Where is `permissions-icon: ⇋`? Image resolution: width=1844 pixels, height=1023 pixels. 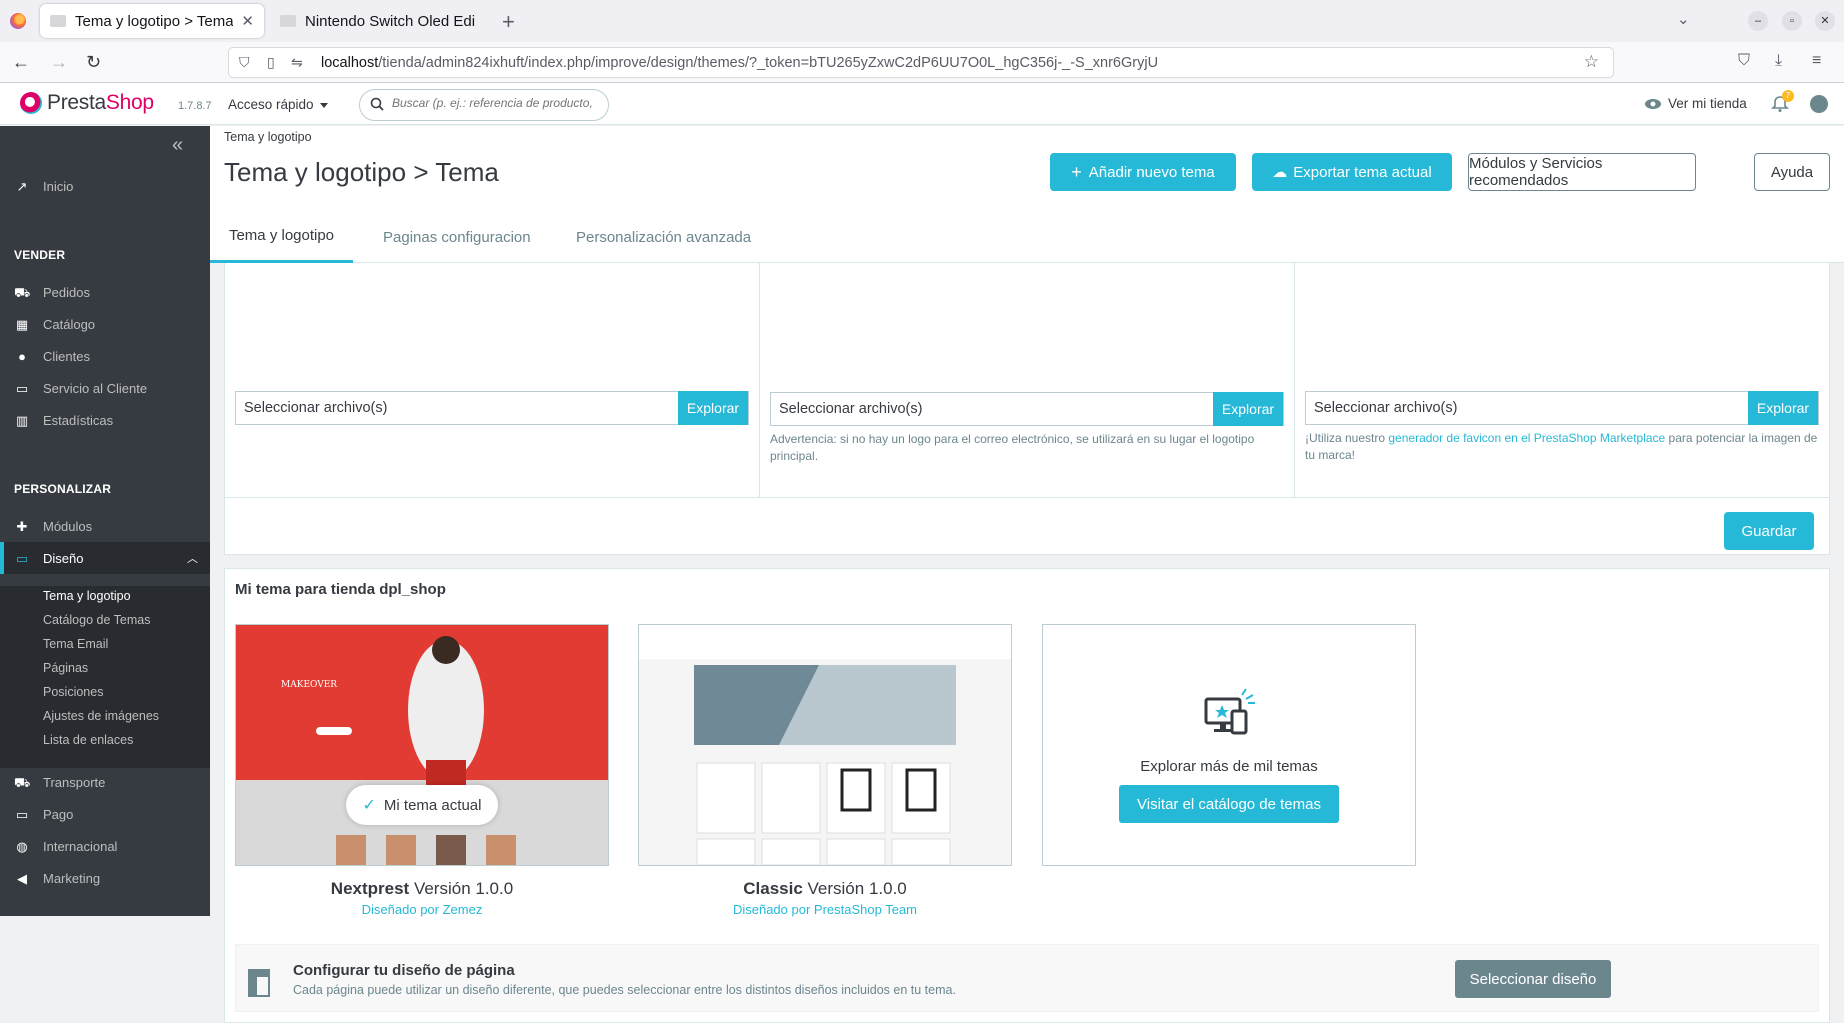 permissions-icon: ⇋ is located at coordinates (297, 62).